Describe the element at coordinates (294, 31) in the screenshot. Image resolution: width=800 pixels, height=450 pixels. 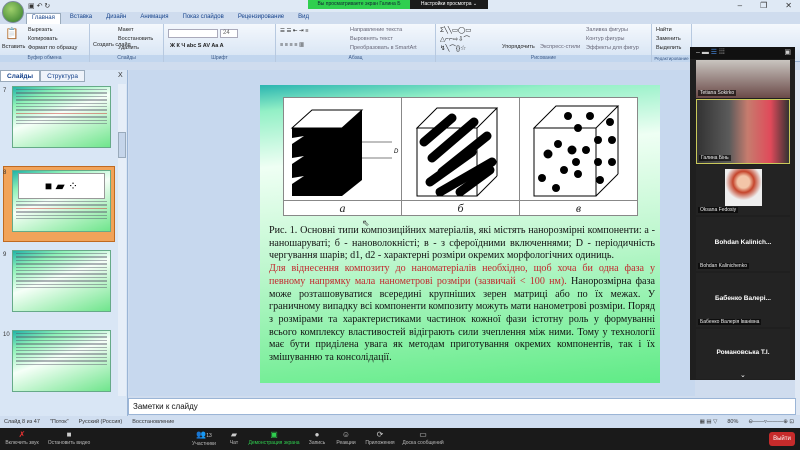
I see `list-buttons: ☰ ☰ ⇤ ⇥ ≡` at that location.